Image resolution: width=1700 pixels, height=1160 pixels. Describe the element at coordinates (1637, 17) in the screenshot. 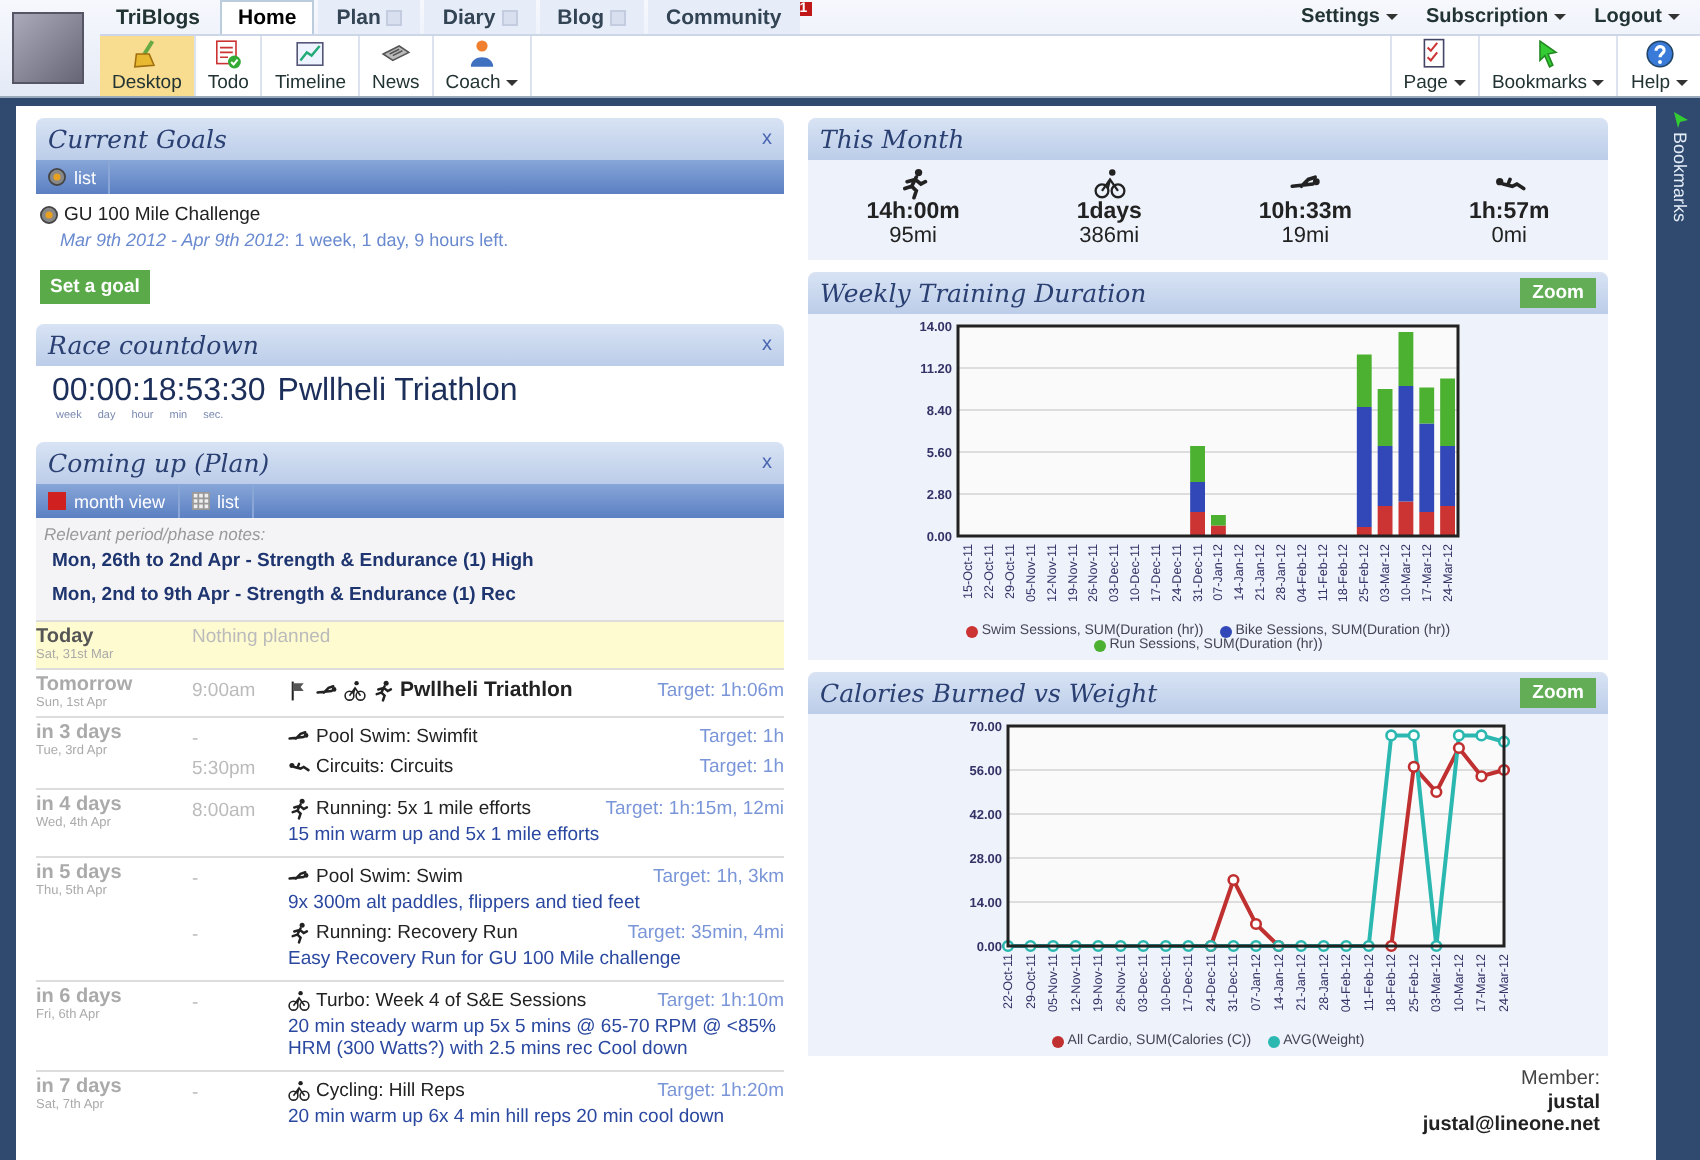

I see `menu-link: Logout` at that location.